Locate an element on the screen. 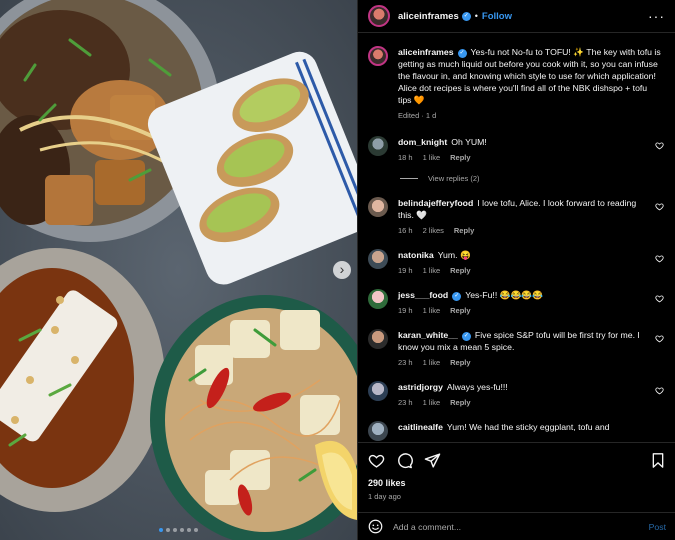 This screenshot has height=540, width=675. caption-username: aliceinframes is located at coordinates (426, 52).